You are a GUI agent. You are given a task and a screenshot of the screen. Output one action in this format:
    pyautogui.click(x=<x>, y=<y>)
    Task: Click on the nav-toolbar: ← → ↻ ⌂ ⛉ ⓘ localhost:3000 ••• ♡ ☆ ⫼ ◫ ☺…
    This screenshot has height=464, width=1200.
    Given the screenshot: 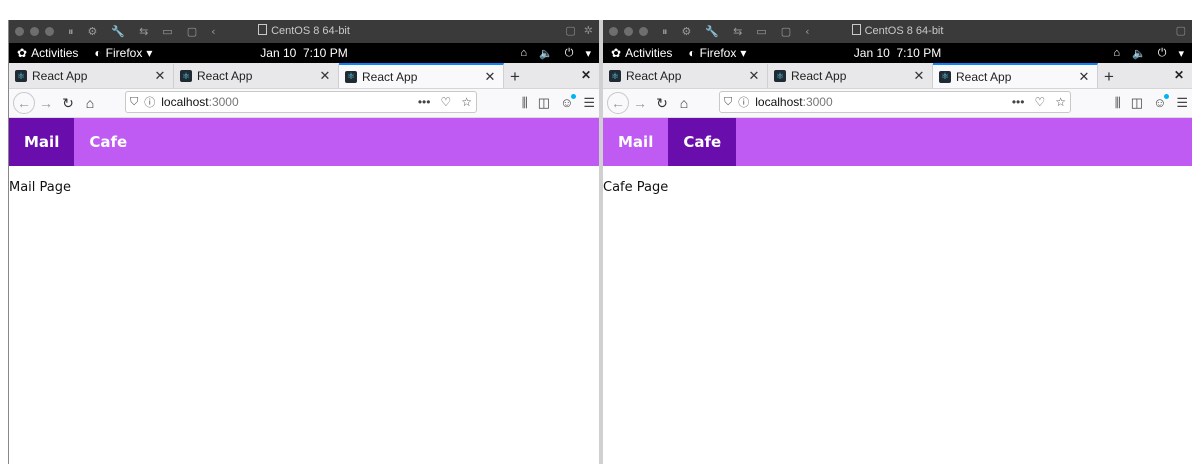 What is the action you would take?
    pyautogui.click(x=897, y=103)
    